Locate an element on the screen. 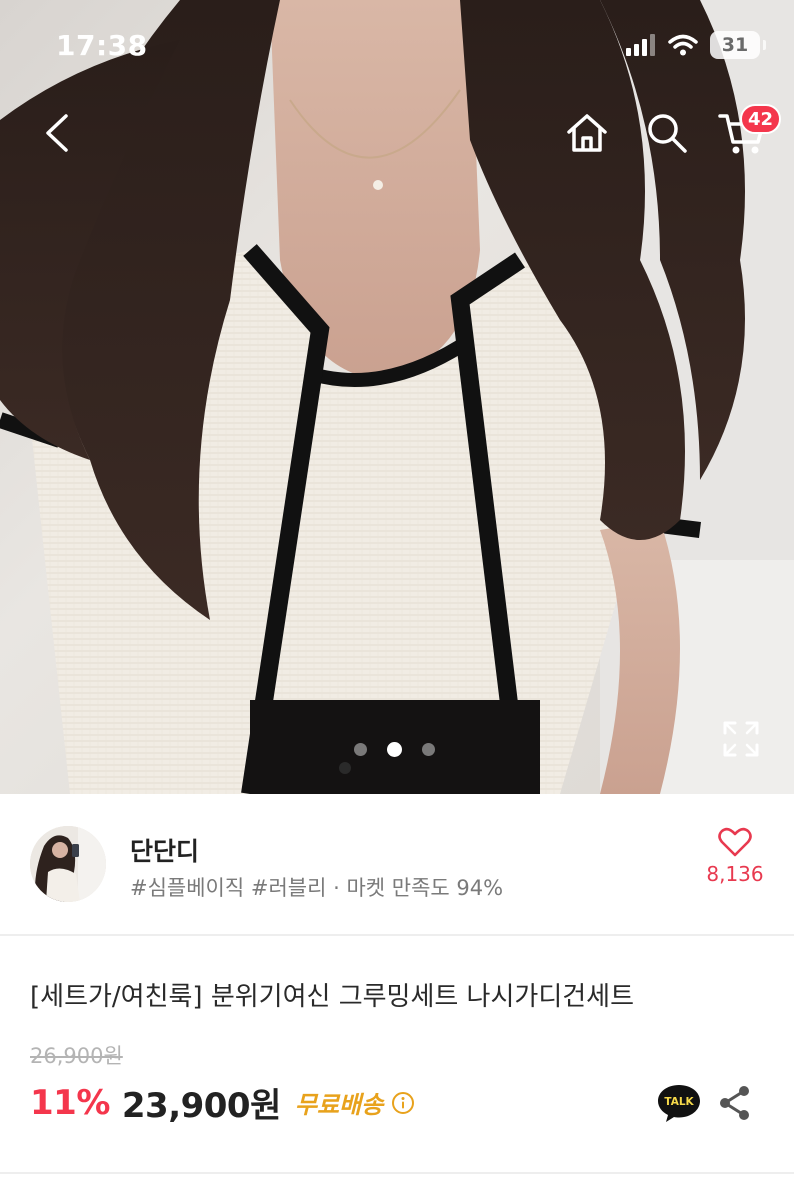  signal-icon is located at coordinates (640, 45).